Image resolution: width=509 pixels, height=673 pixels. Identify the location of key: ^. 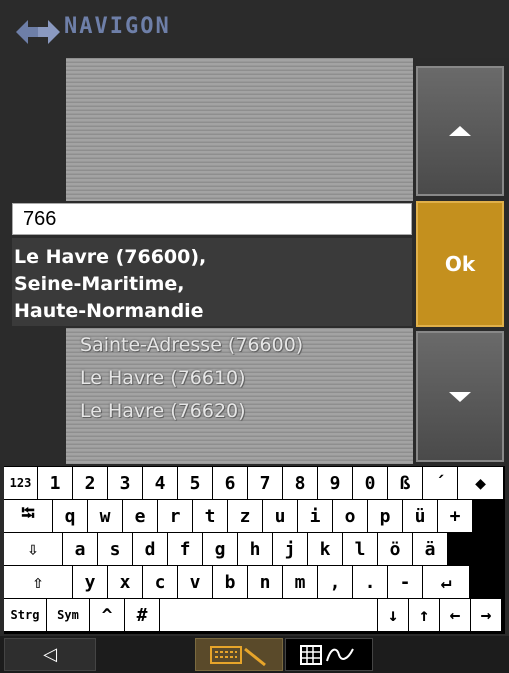
(107, 615).